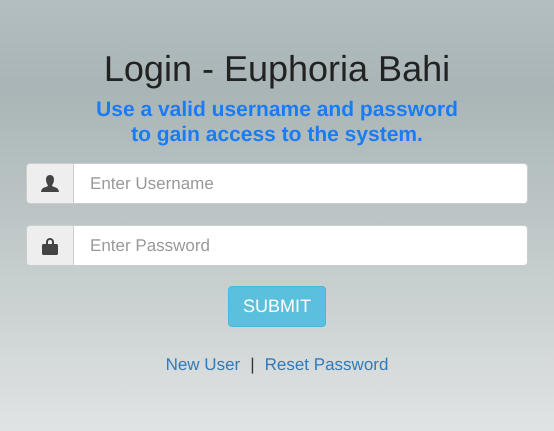 Image resolution: width=554 pixels, height=431 pixels. What do you see at coordinates (277, 122) in the screenshot?
I see `instruction-text: Use a valid username and password to gain access to the system.` at bounding box center [277, 122].